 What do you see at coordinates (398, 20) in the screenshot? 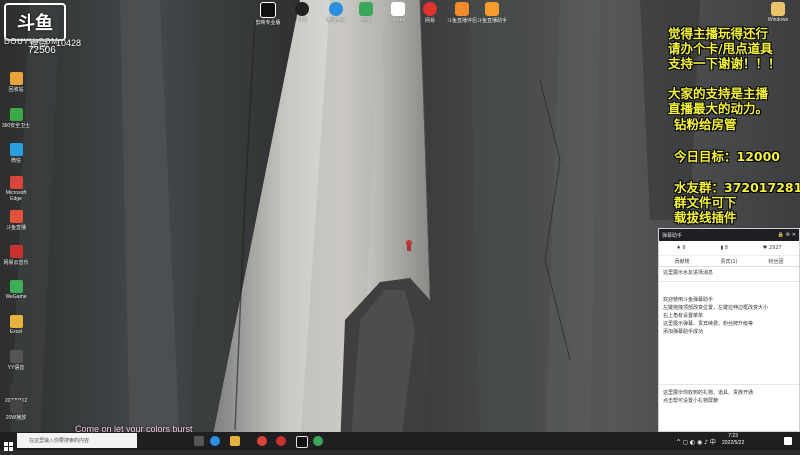
I see `desktop-icon-label: Steam` at bounding box center [398, 20].